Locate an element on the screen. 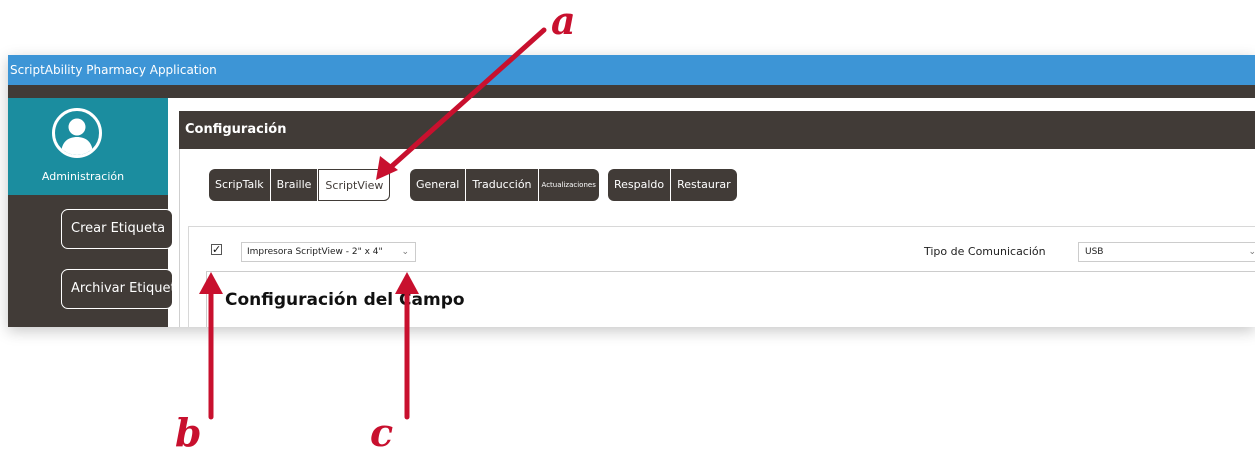 This screenshot has height=455, width=1255. tab-general: General is located at coordinates (438, 185).